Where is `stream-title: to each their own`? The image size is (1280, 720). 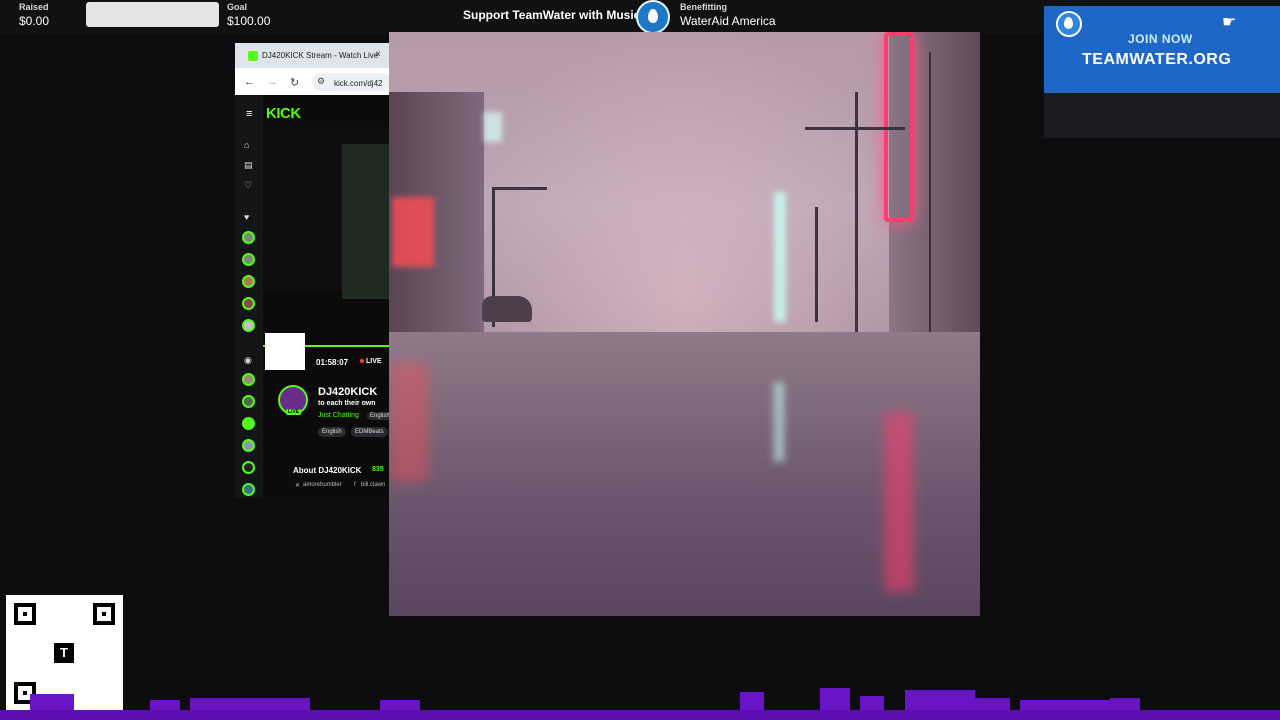
stream-title: to each their own is located at coordinates (347, 403).